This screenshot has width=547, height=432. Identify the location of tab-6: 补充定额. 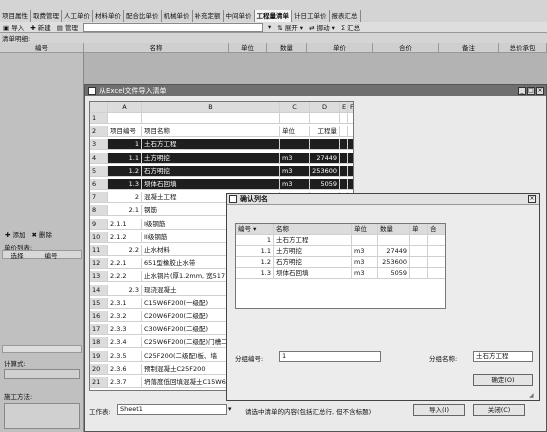
(208, 16).